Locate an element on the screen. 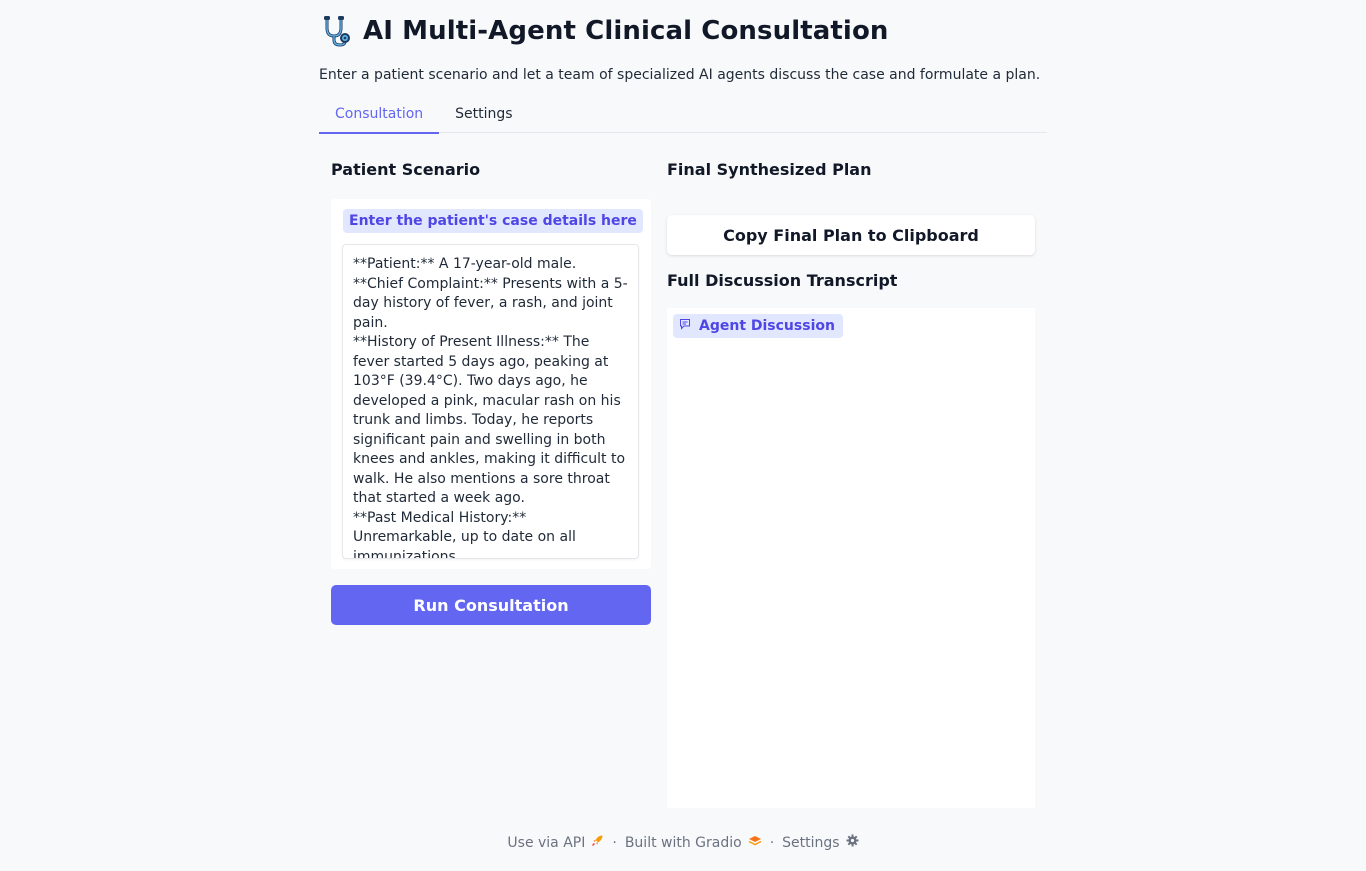 The height and width of the screenshot is (871, 1366). tab-consultation: Consultation is located at coordinates (379, 116).